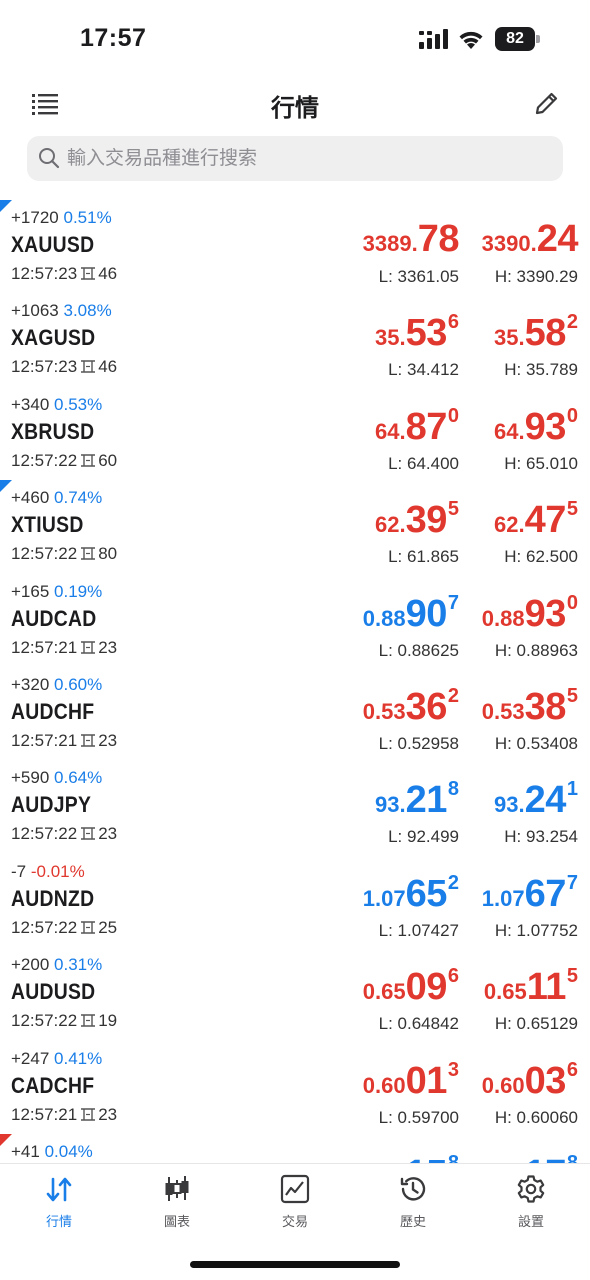 The width and height of the screenshot is (590, 1280). I want to click on day-high: H: 65.010, so click(541, 463).